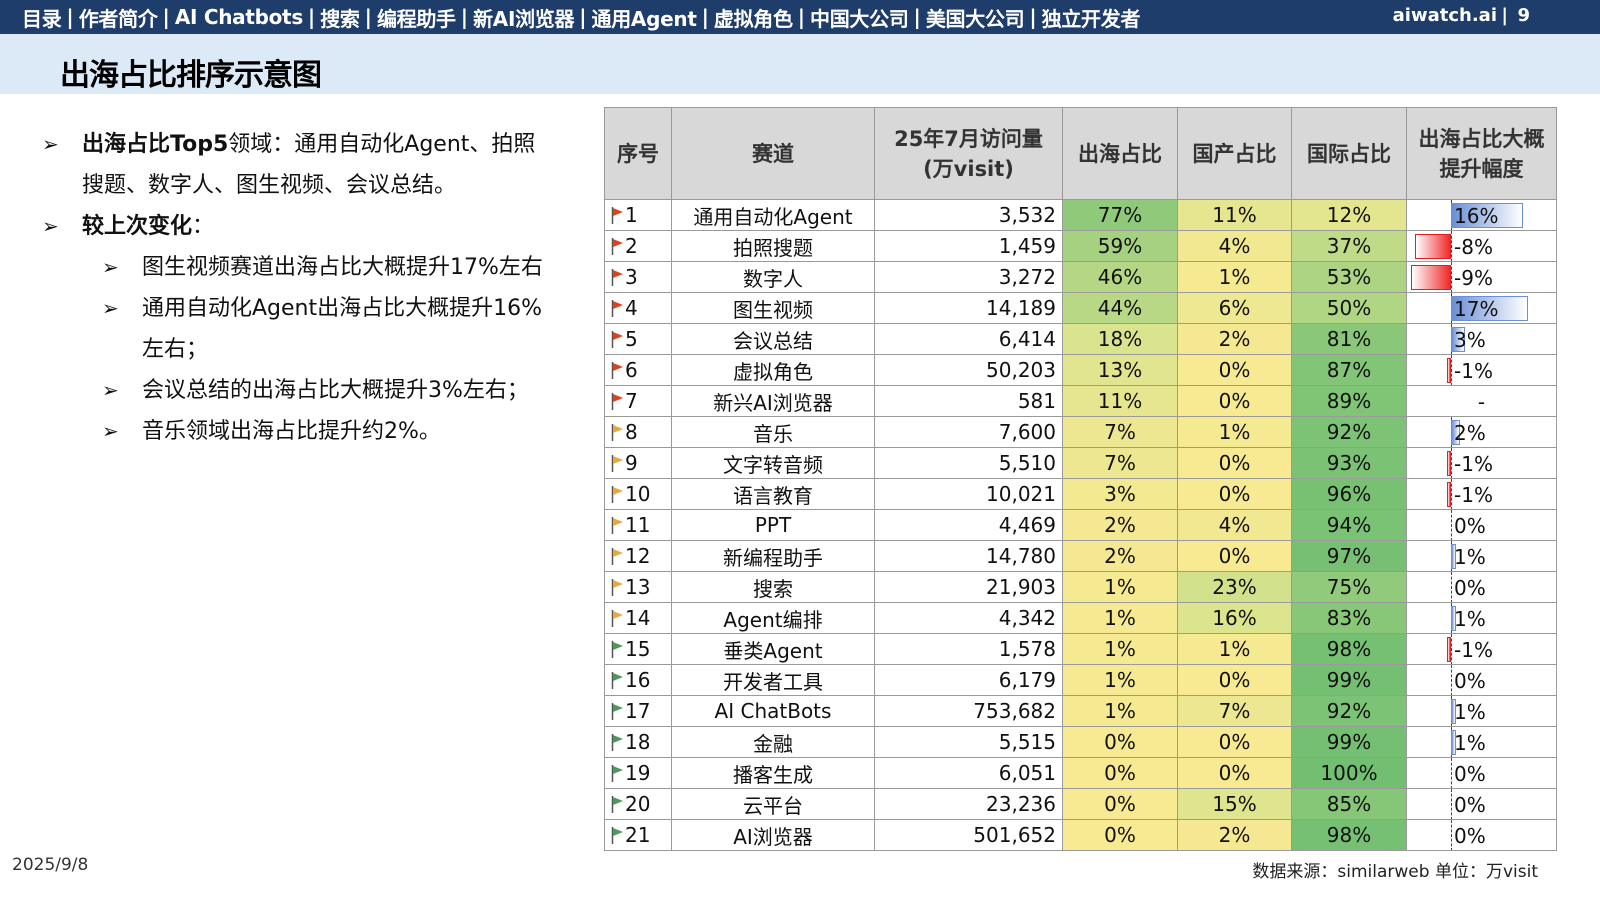 This screenshot has width=1600, height=900. Describe the element at coordinates (1523, 15) in the screenshot. I see `page-number: 9` at that location.